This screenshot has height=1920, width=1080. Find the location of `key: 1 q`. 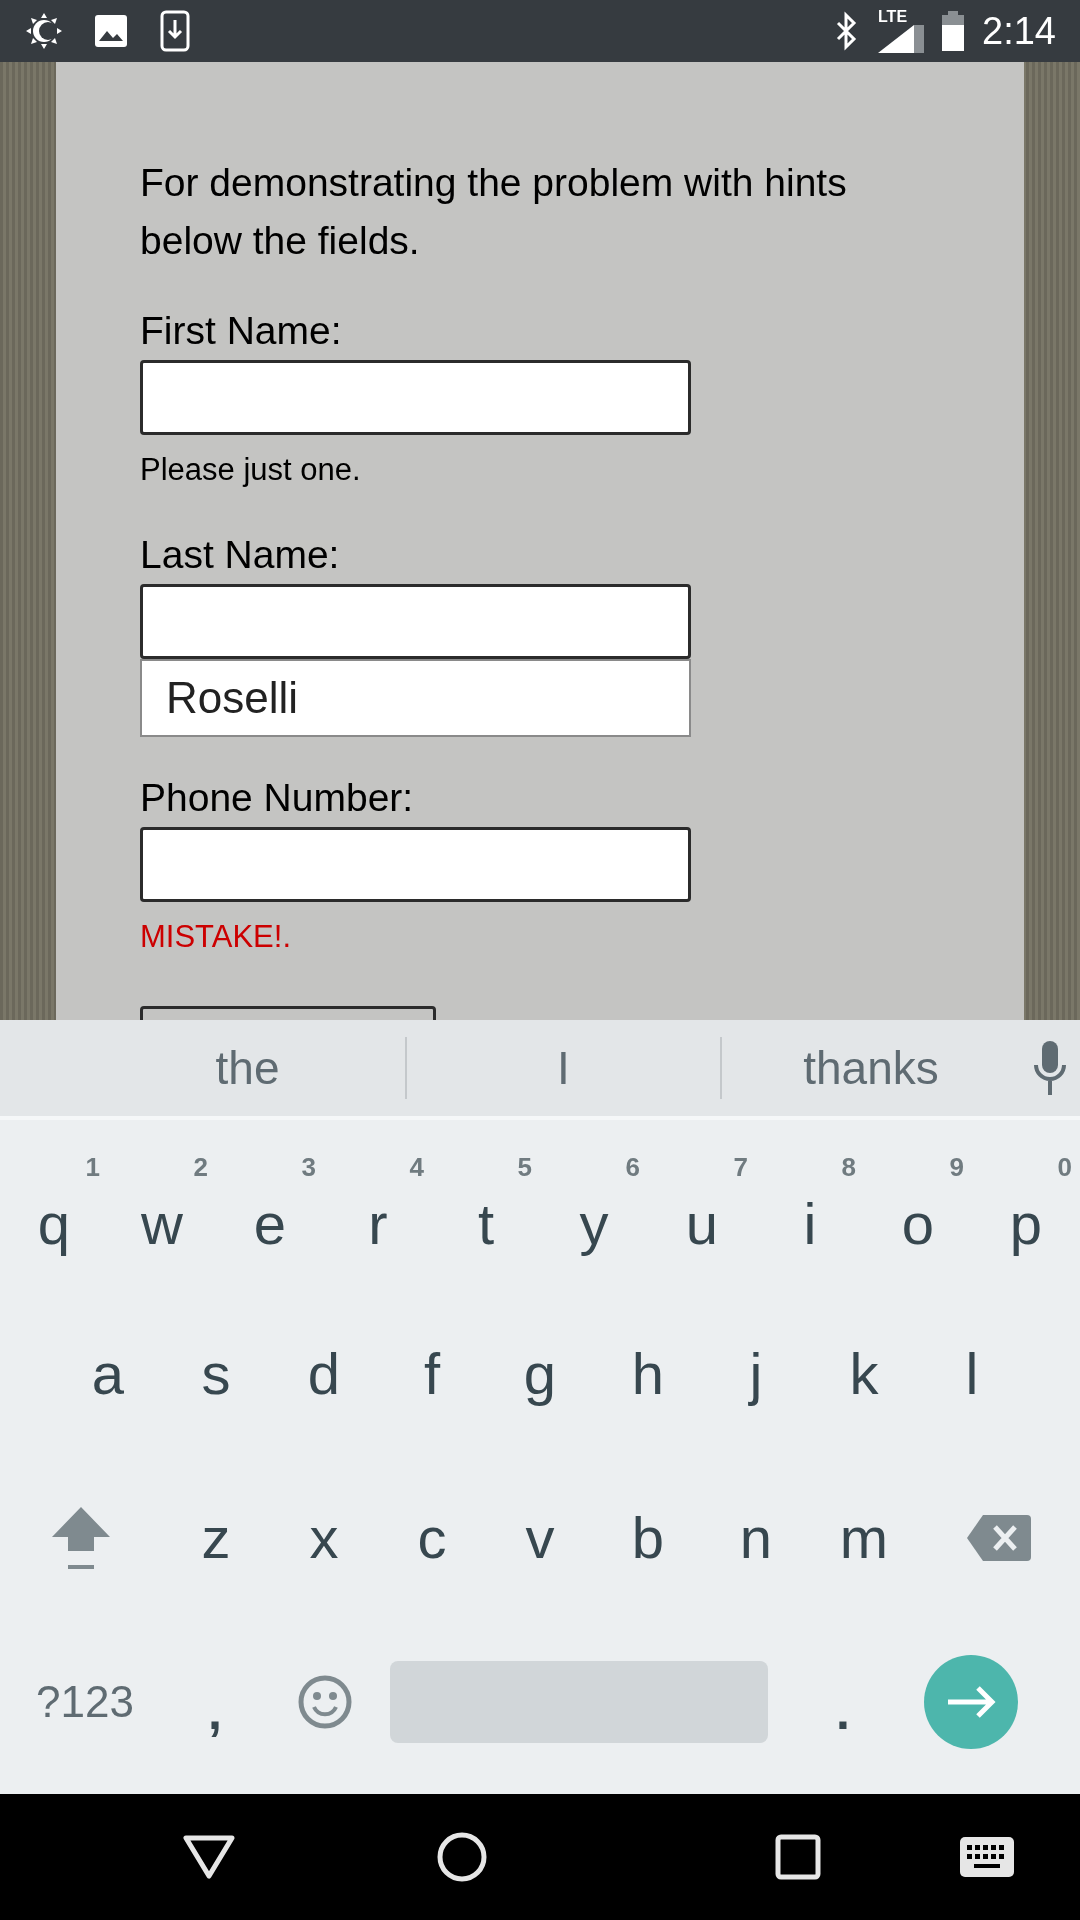

key: 1 q is located at coordinates (54, 1210).